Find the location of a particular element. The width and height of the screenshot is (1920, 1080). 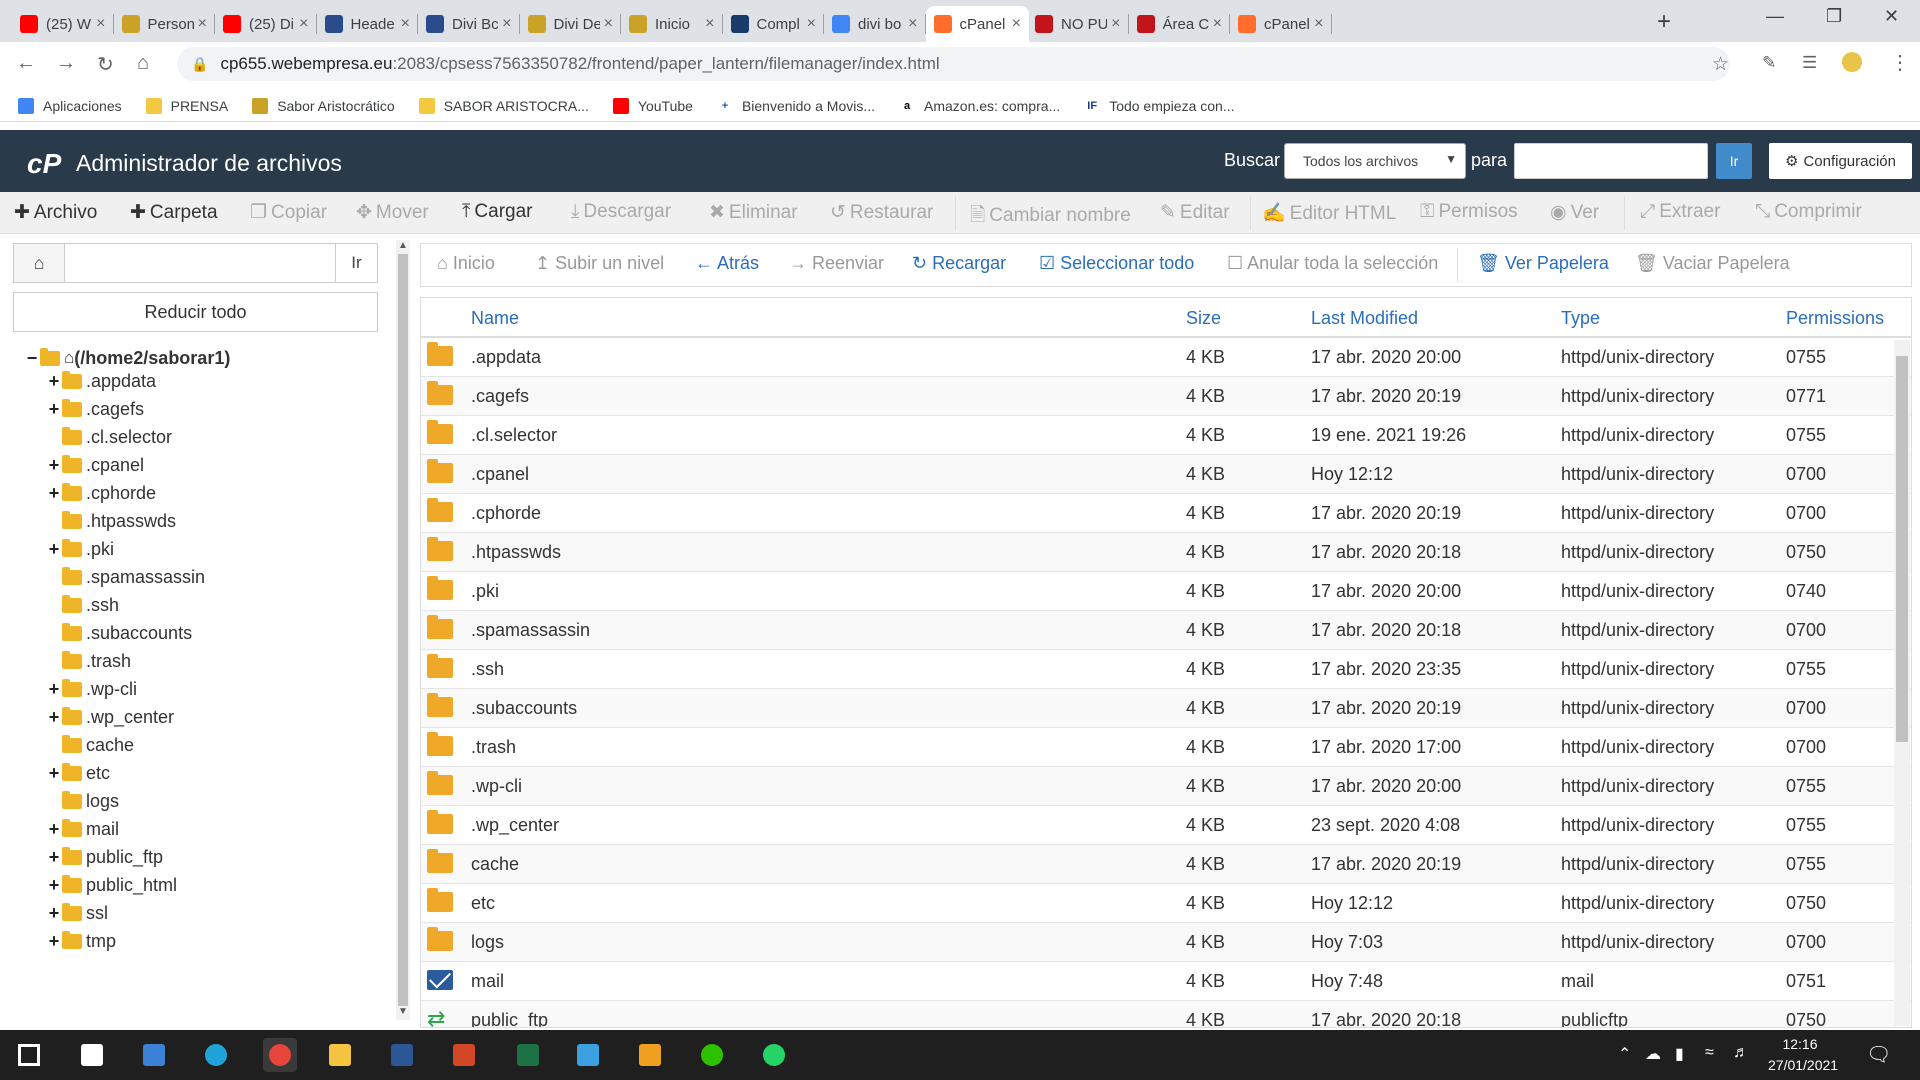

tree-item: + .appdata is located at coordinates (101, 381).